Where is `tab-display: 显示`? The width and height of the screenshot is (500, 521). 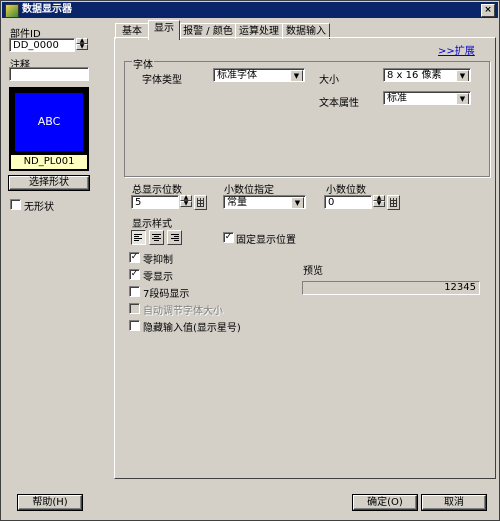 tab-display: 显示 is located at coordinates (164, 30).